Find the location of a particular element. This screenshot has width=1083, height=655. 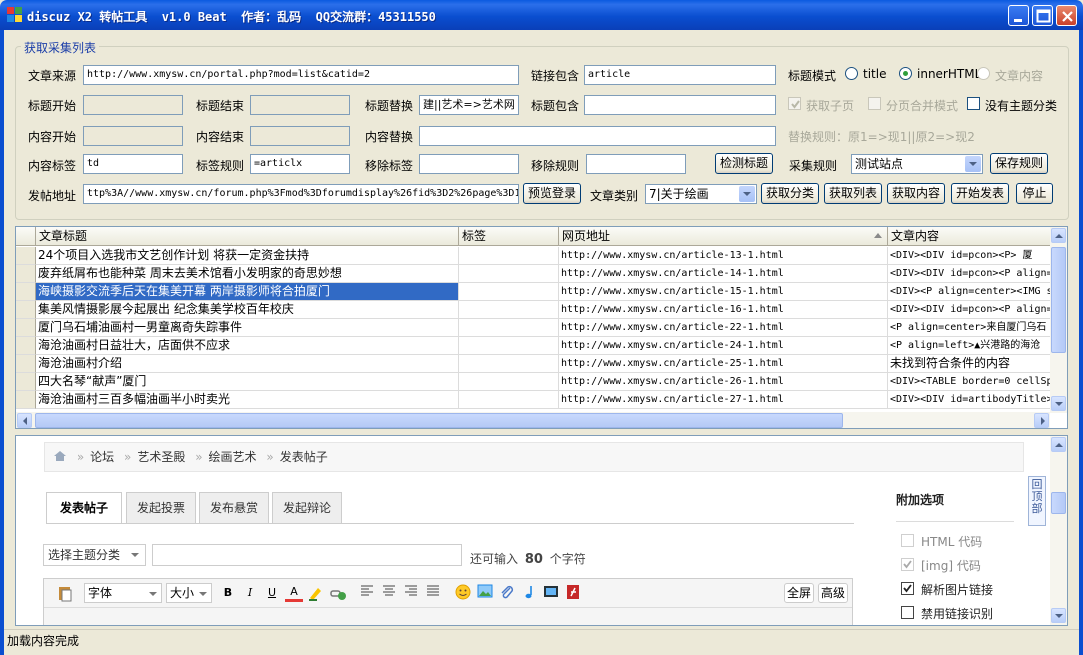

breadcrumb-forum: 论坛 is located at coordinates (102, 457).